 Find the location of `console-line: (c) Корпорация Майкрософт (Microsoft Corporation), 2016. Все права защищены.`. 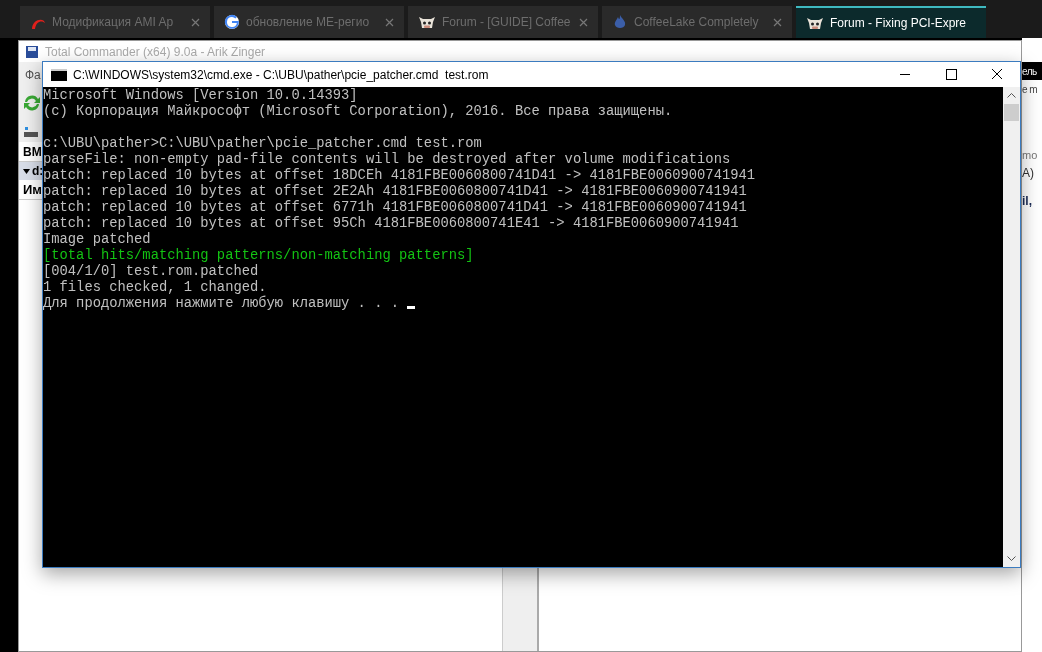

console-line: (c) Корпорация Майкрософт (Microsoft Corporation), 2016. Все права защищены. is located at coordinates (358, 111).